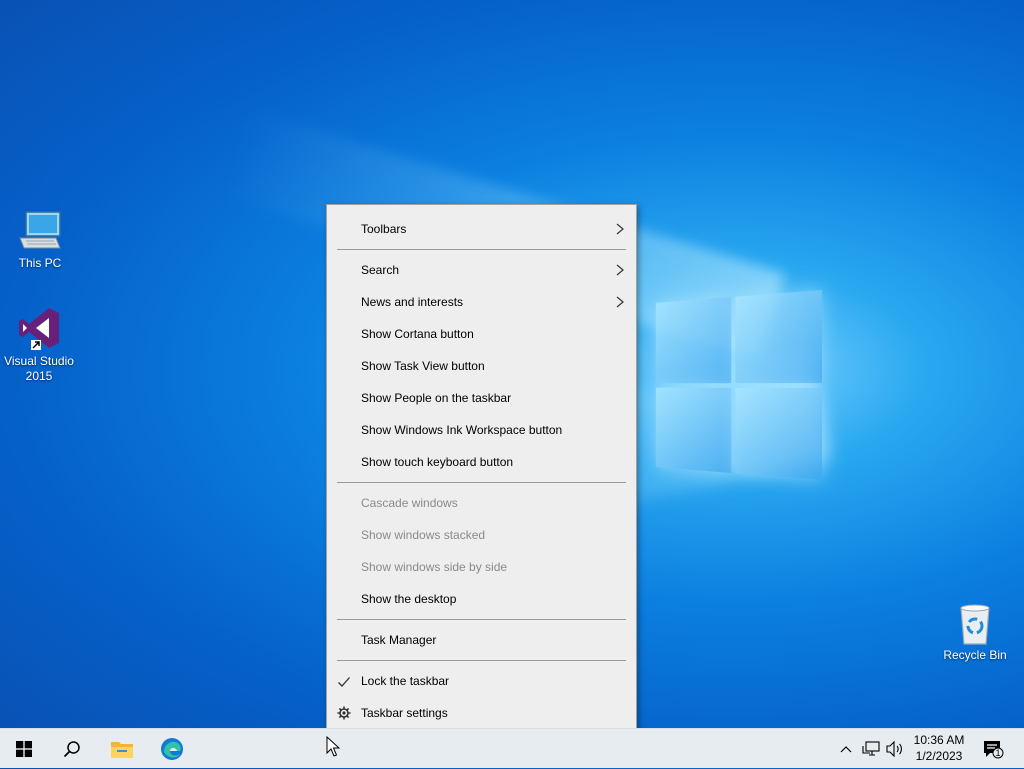 Image resolution: width=1024 pixels, height=769 pixels. I want to click on menu-item-label: Show touch keyboard button, so click(437, 462).